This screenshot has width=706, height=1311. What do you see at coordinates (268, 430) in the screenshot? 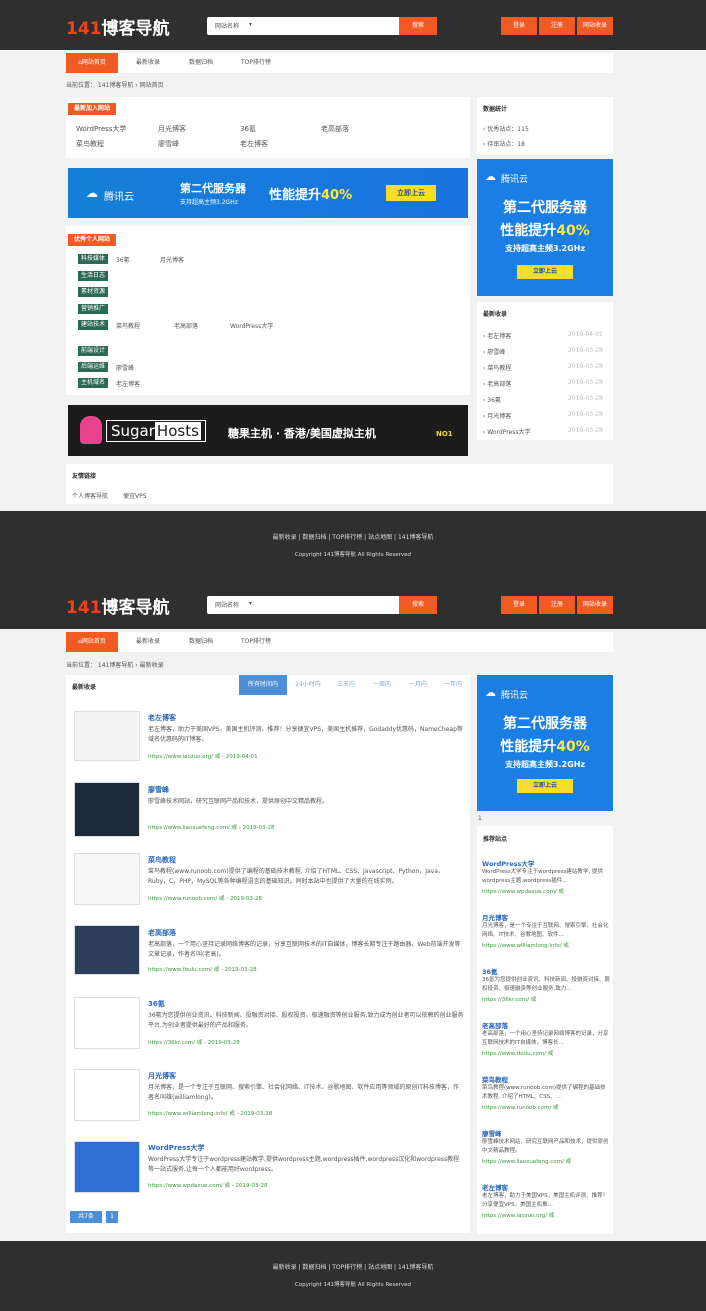
I see `sugarhosts-ad-banner: Sugar Hosts 糖果主机 · 香港/美国虚拟主机 NO1` at bounding box center [268, 430].